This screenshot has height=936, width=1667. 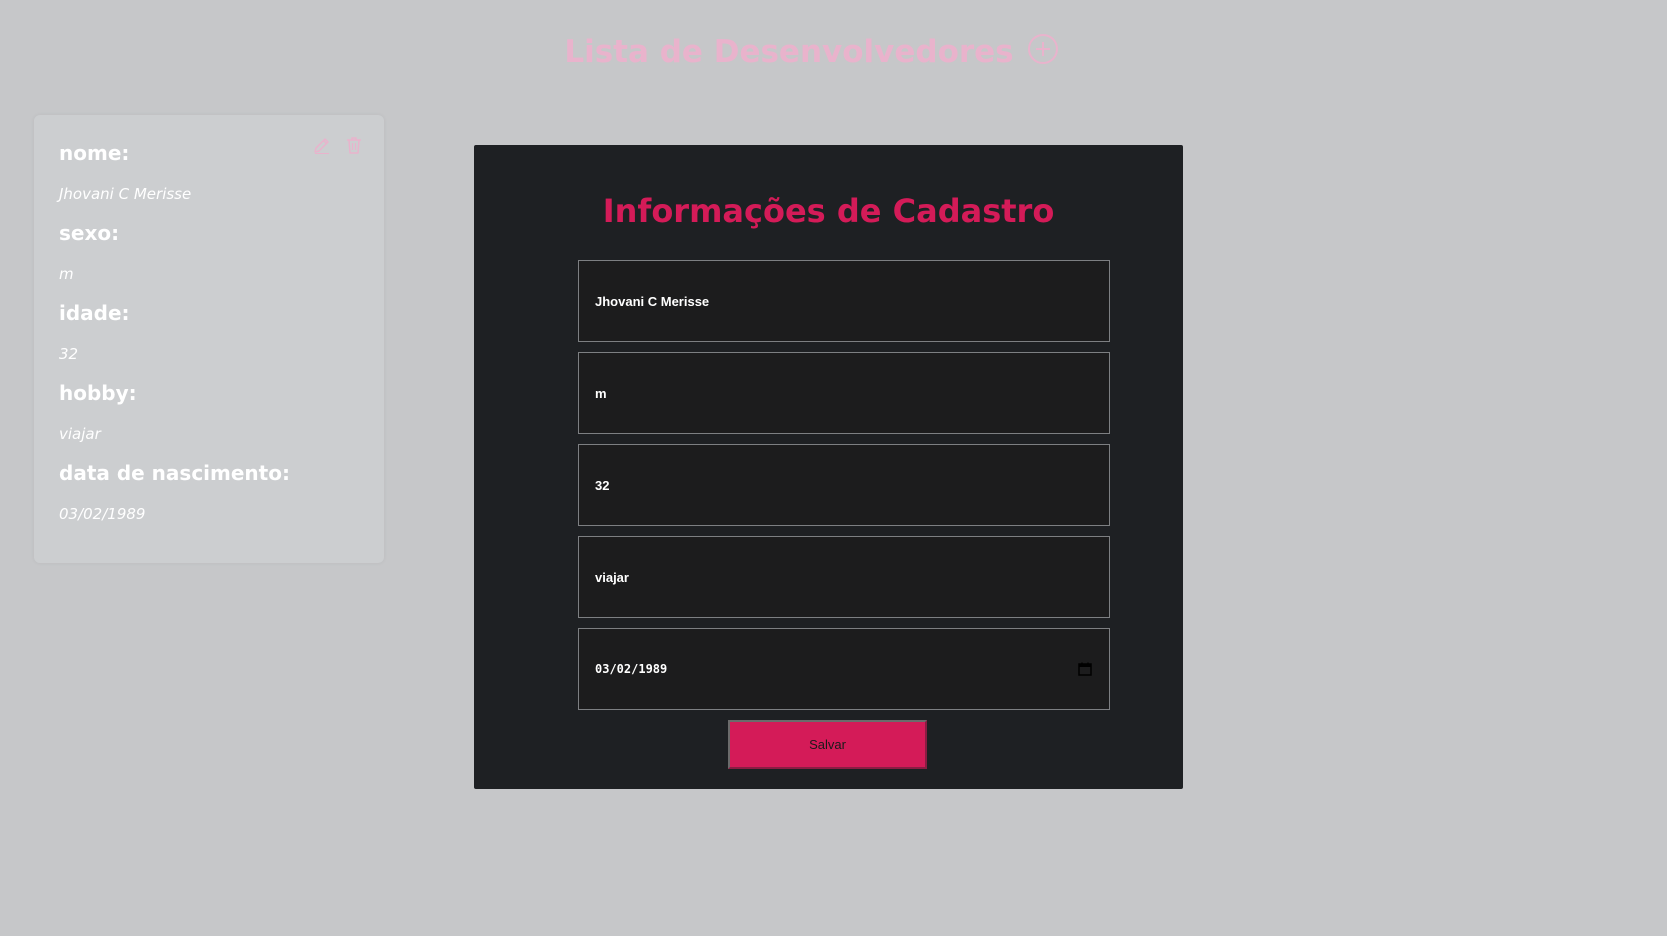 I want to click on form-title: Informações de Cadastro, so click(x=828, y=211).